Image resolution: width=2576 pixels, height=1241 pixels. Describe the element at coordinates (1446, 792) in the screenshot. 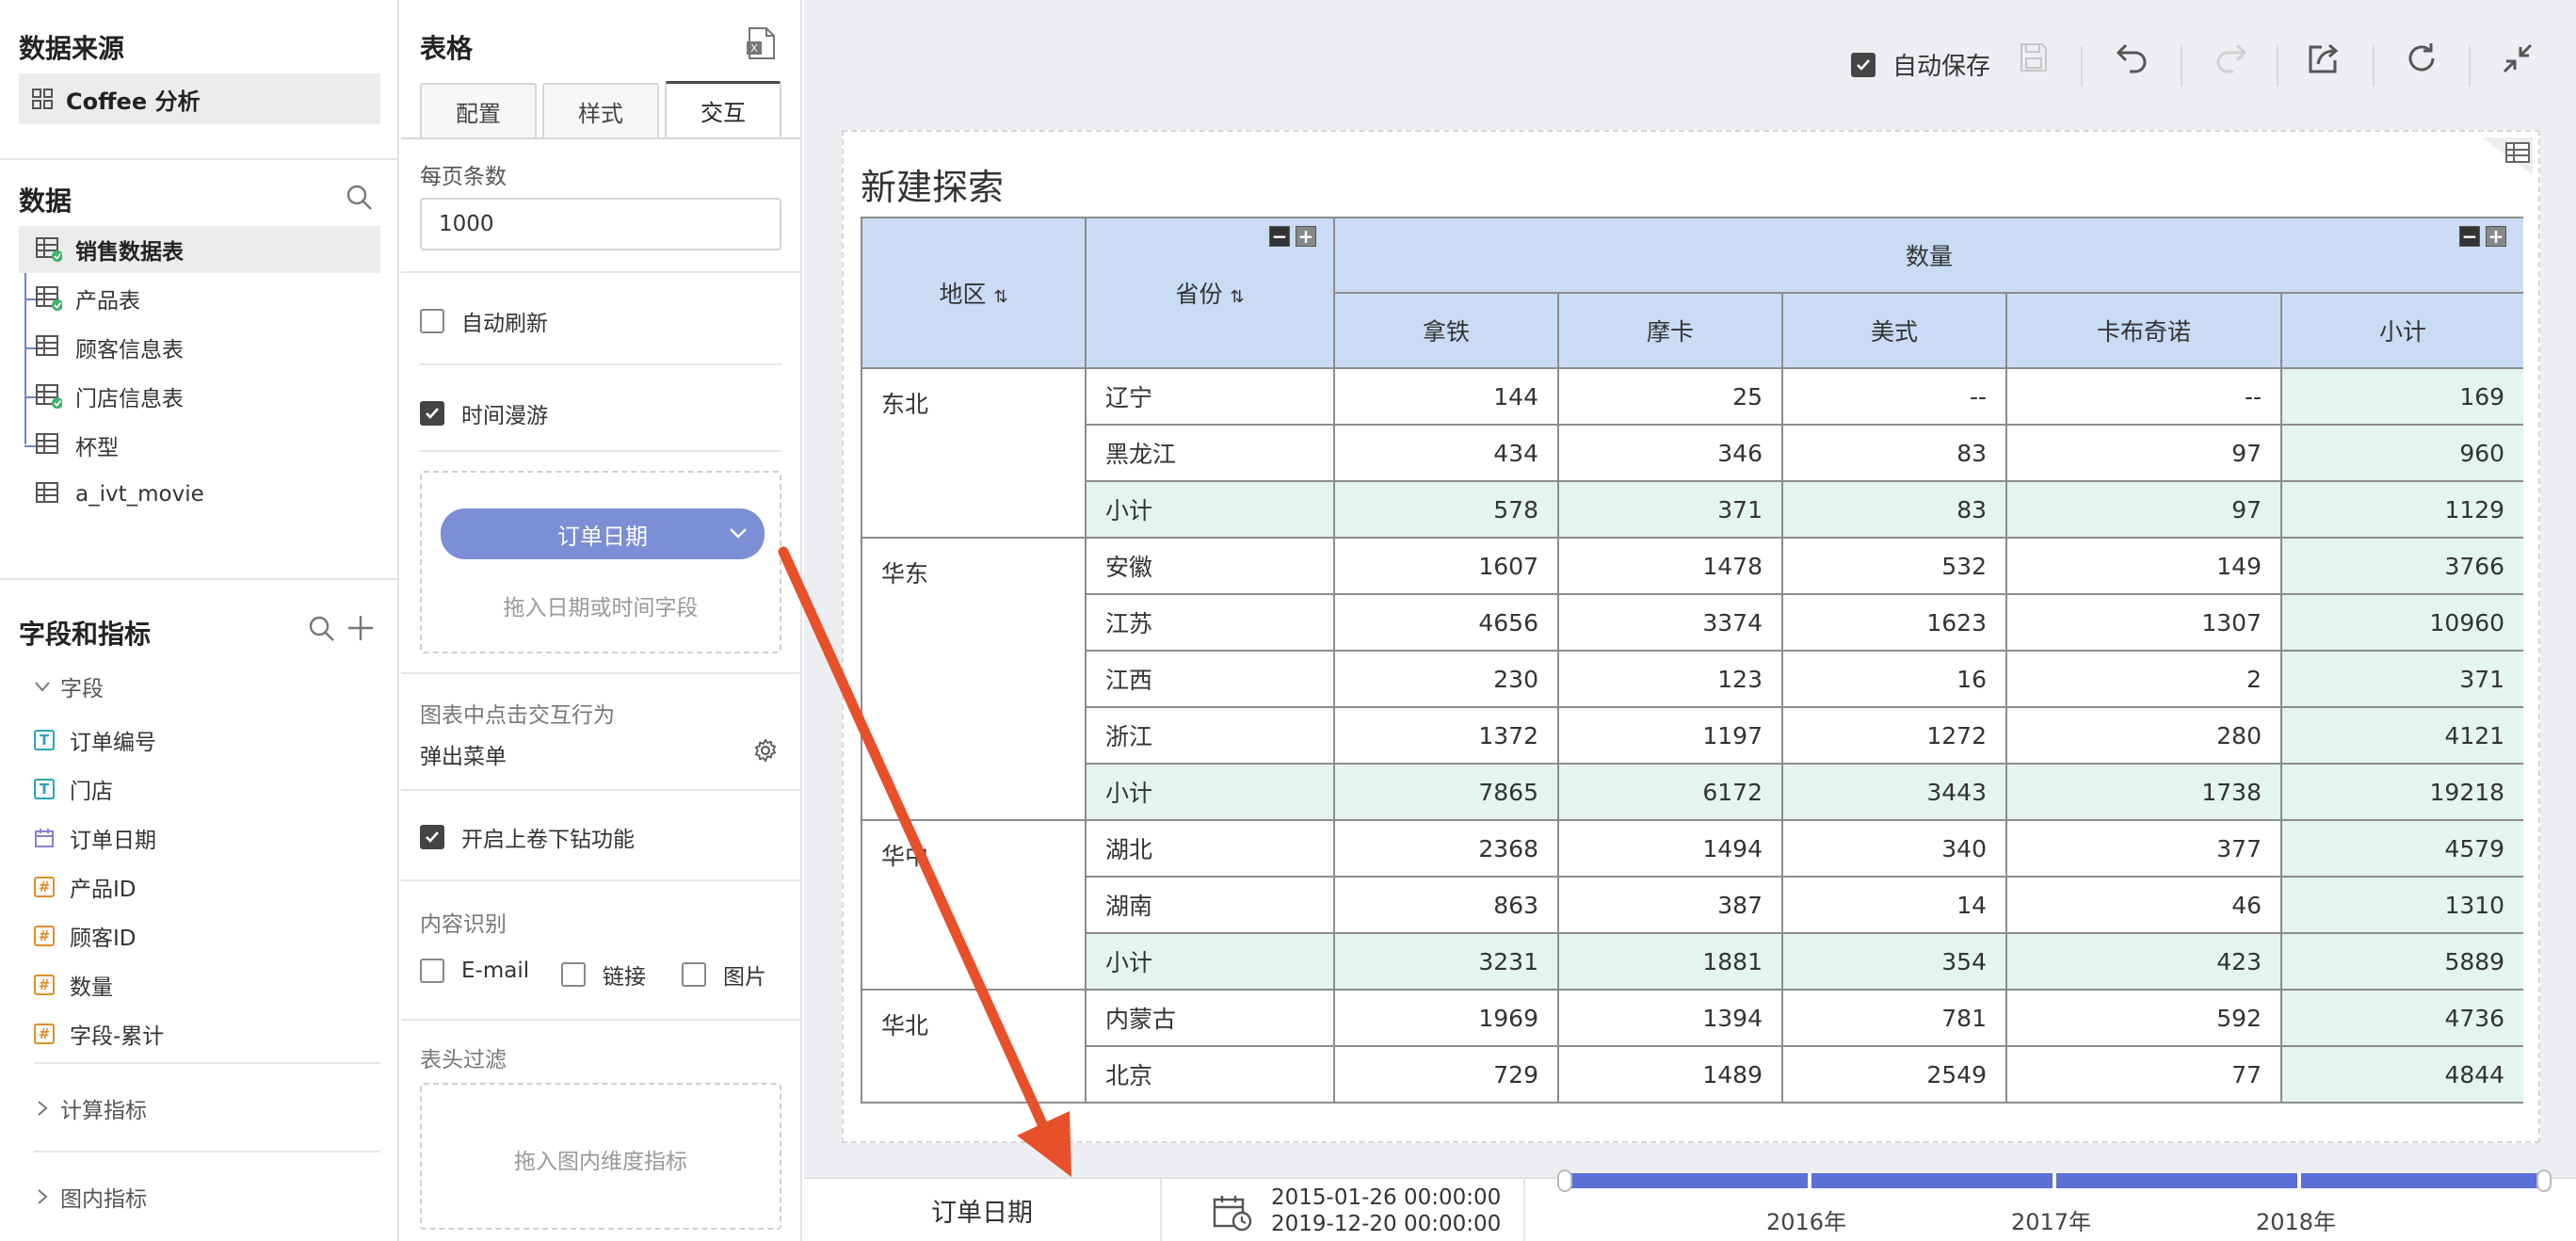

I see `value-cell: 7865` at that location.